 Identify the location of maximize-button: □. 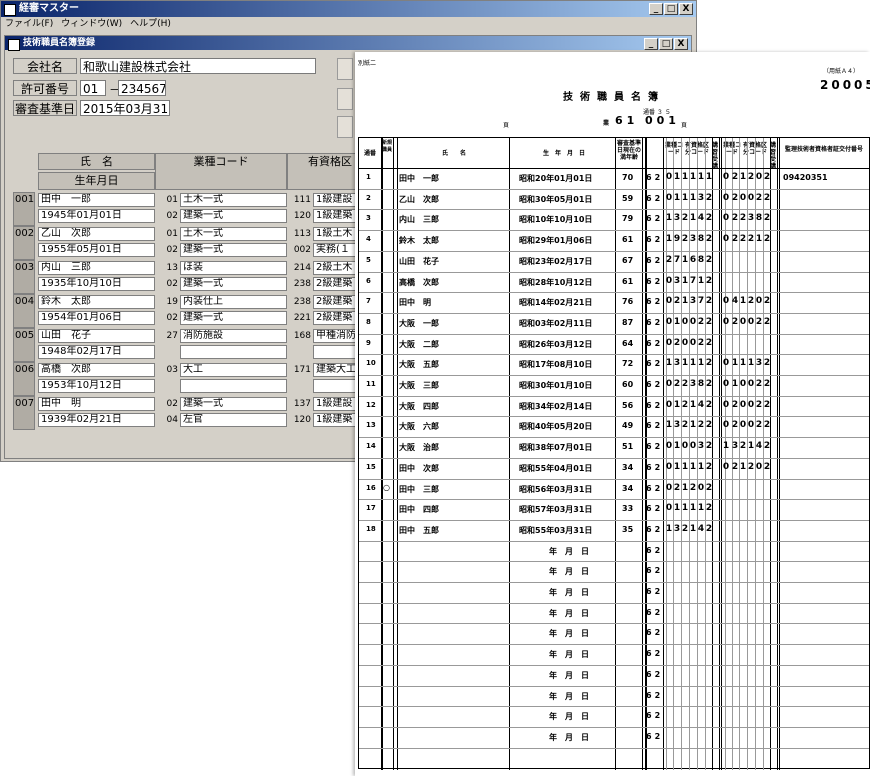
(671, 9).